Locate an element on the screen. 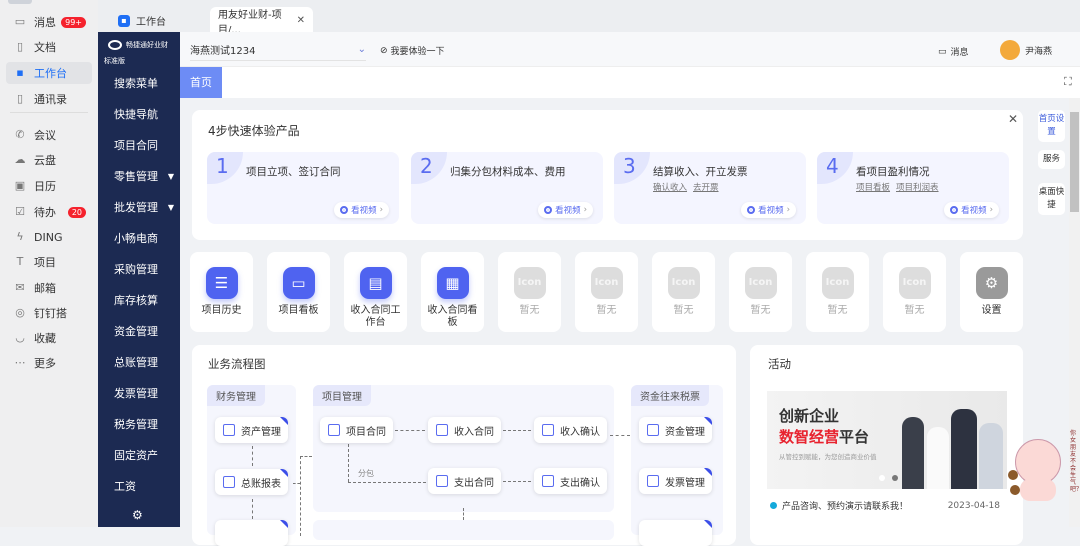 The width and height of the screenshot is (1080, 546). node-expense-contract: 支出合同 is located at coordinates (464, 481).